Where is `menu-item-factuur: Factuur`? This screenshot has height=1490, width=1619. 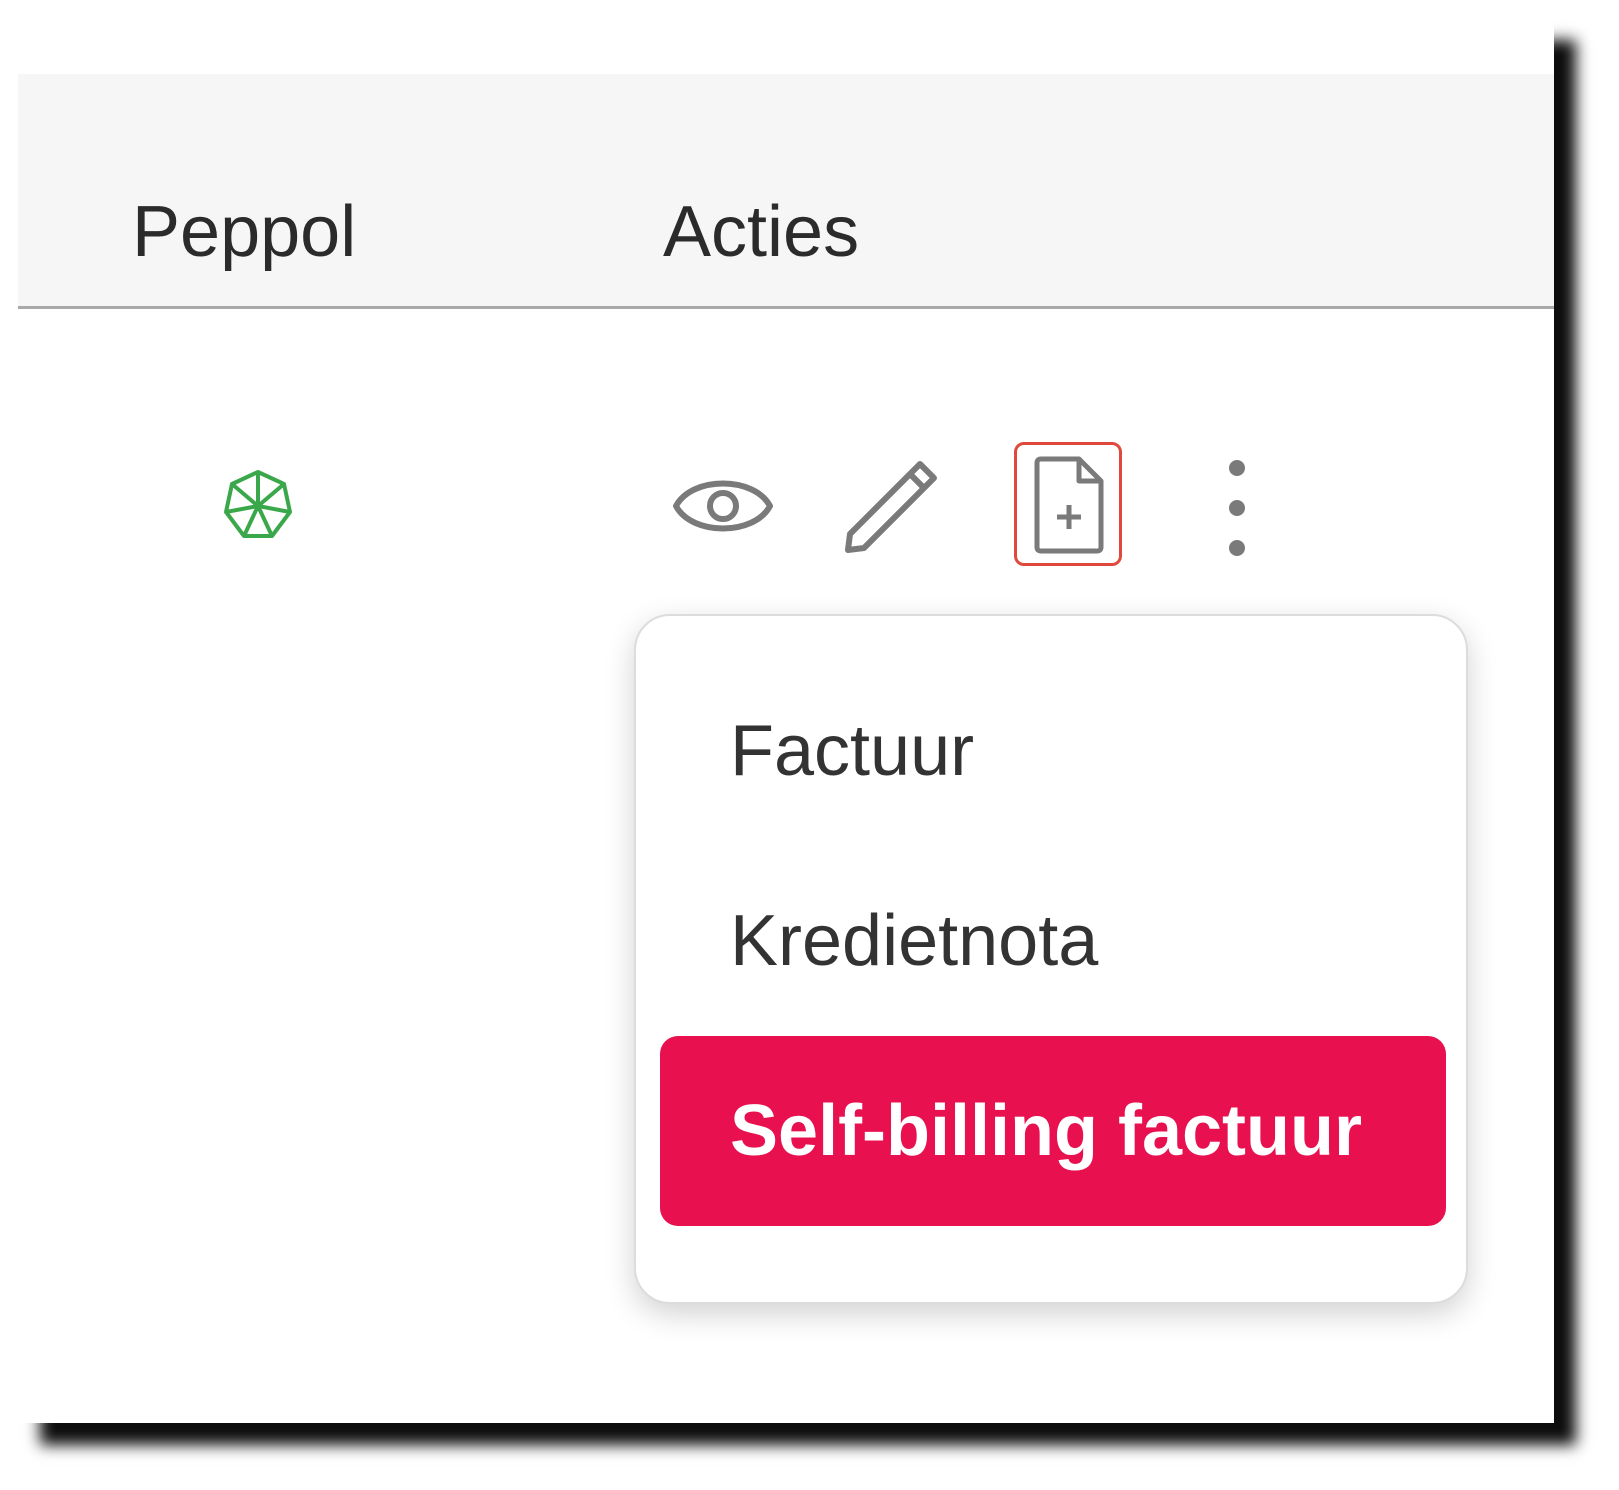
menu-item-factuur: Factuur is located at coordinates (1053, 751).